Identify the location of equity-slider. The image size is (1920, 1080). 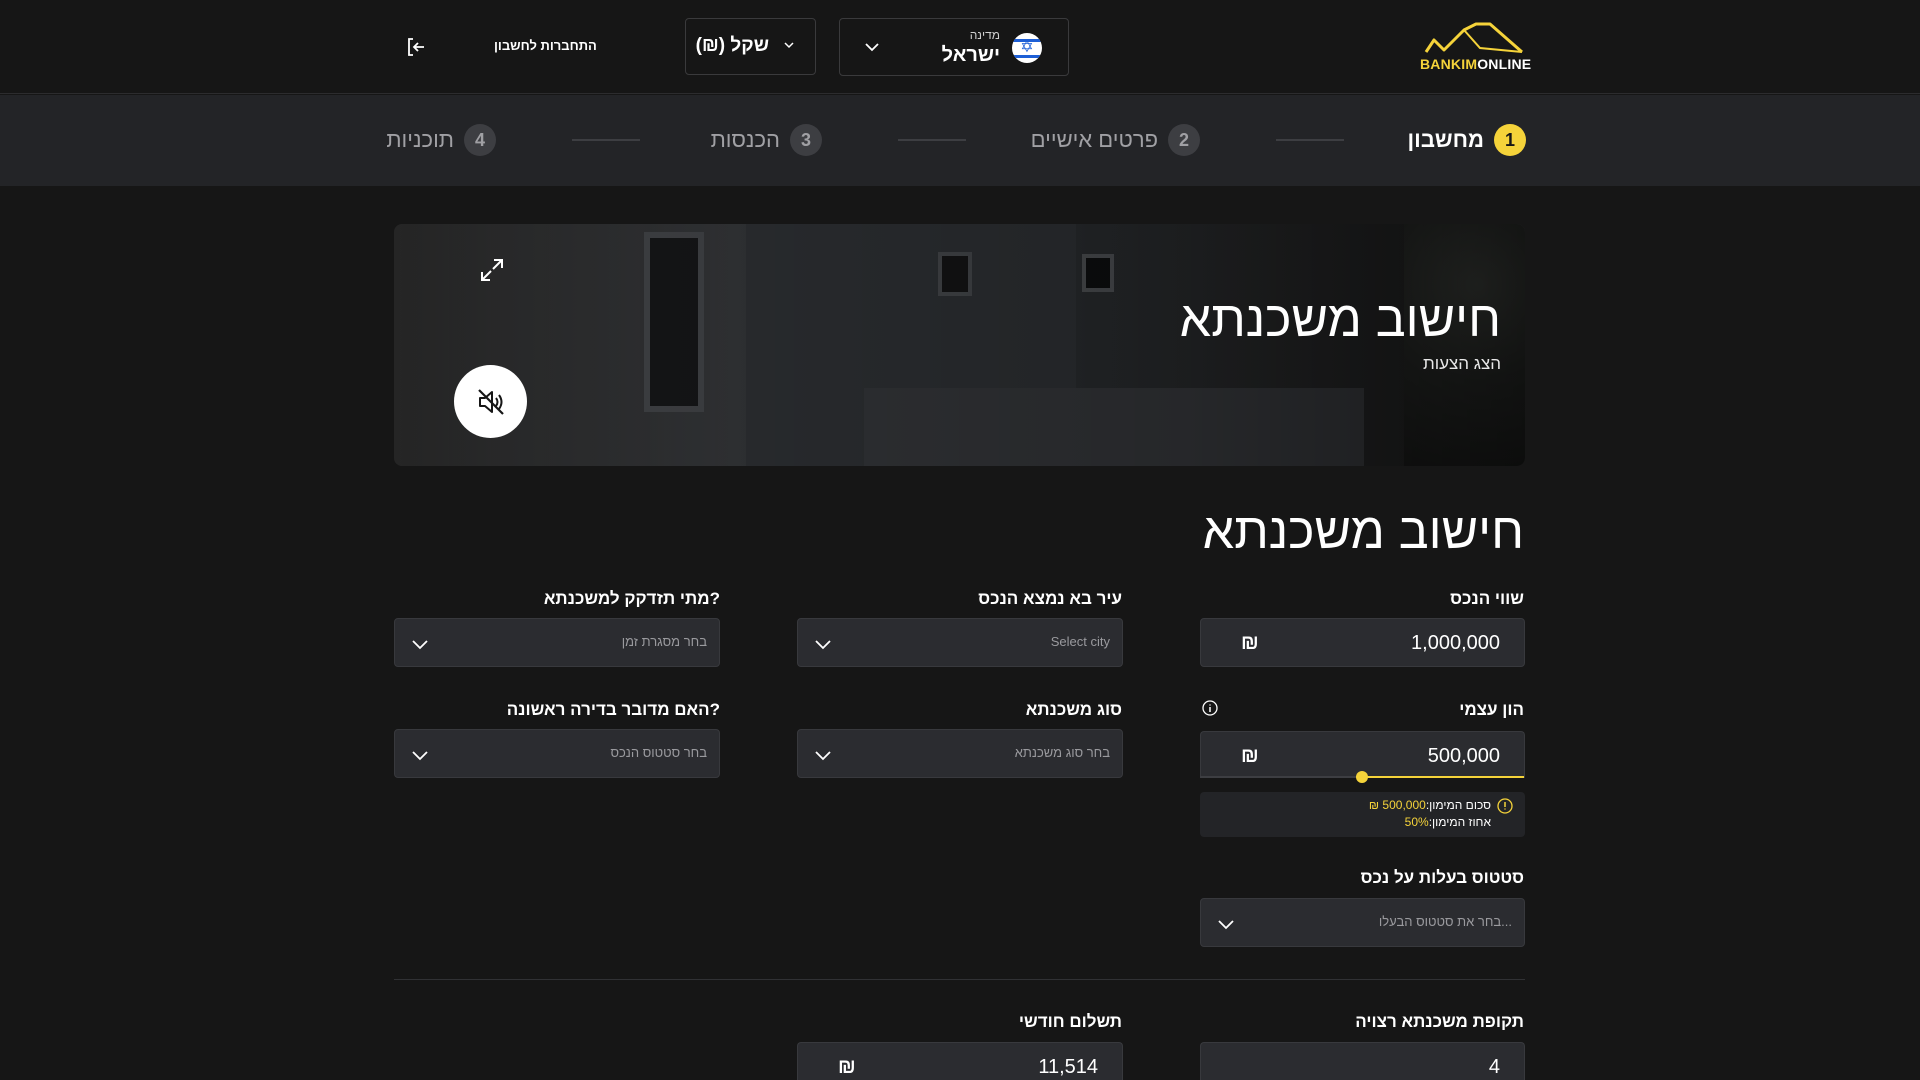
(1362, 777).